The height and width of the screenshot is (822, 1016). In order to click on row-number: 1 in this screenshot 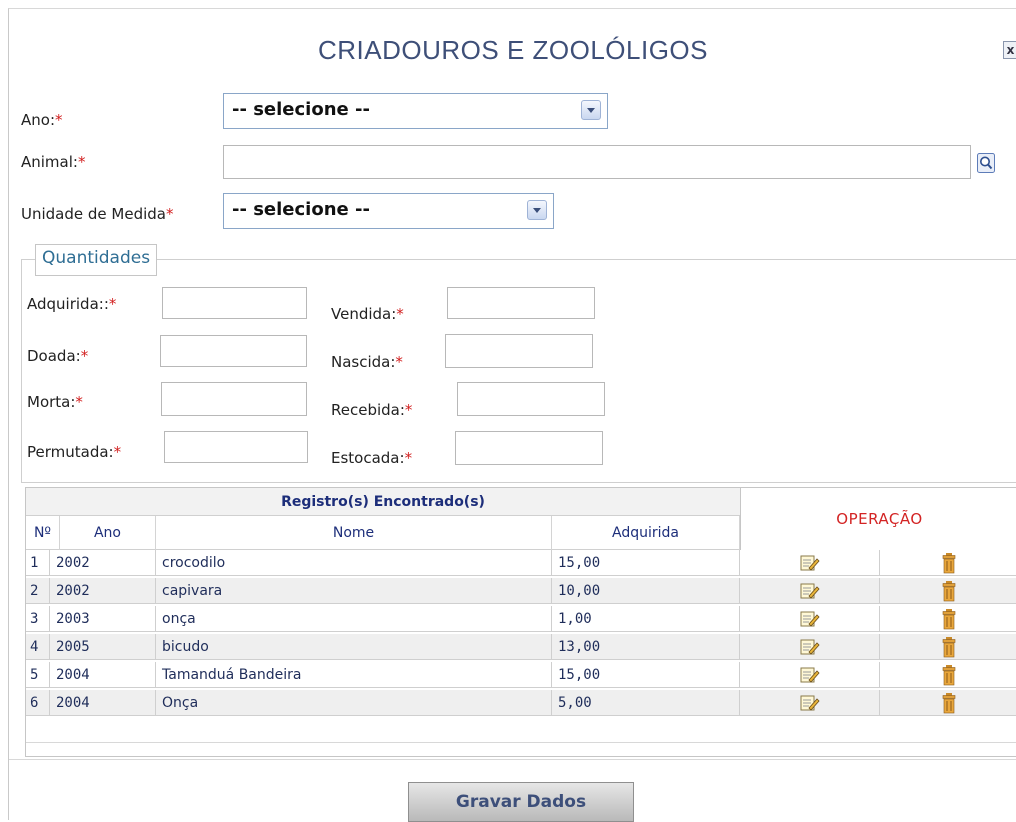, I will do `click(38, 563)`.